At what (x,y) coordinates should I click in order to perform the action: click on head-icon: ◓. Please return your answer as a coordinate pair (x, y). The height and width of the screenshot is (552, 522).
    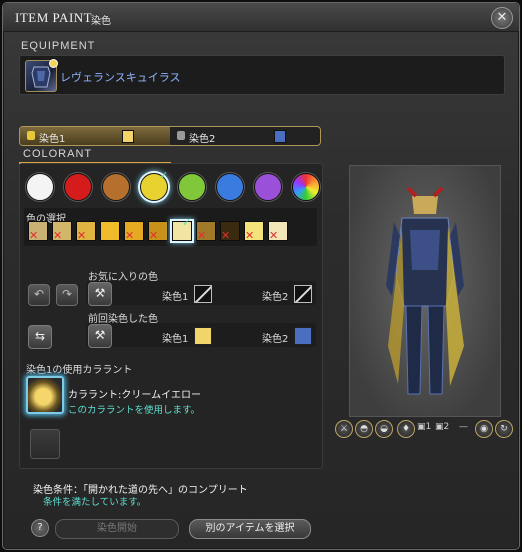
    Looking at the image, I should click on (364, 429).